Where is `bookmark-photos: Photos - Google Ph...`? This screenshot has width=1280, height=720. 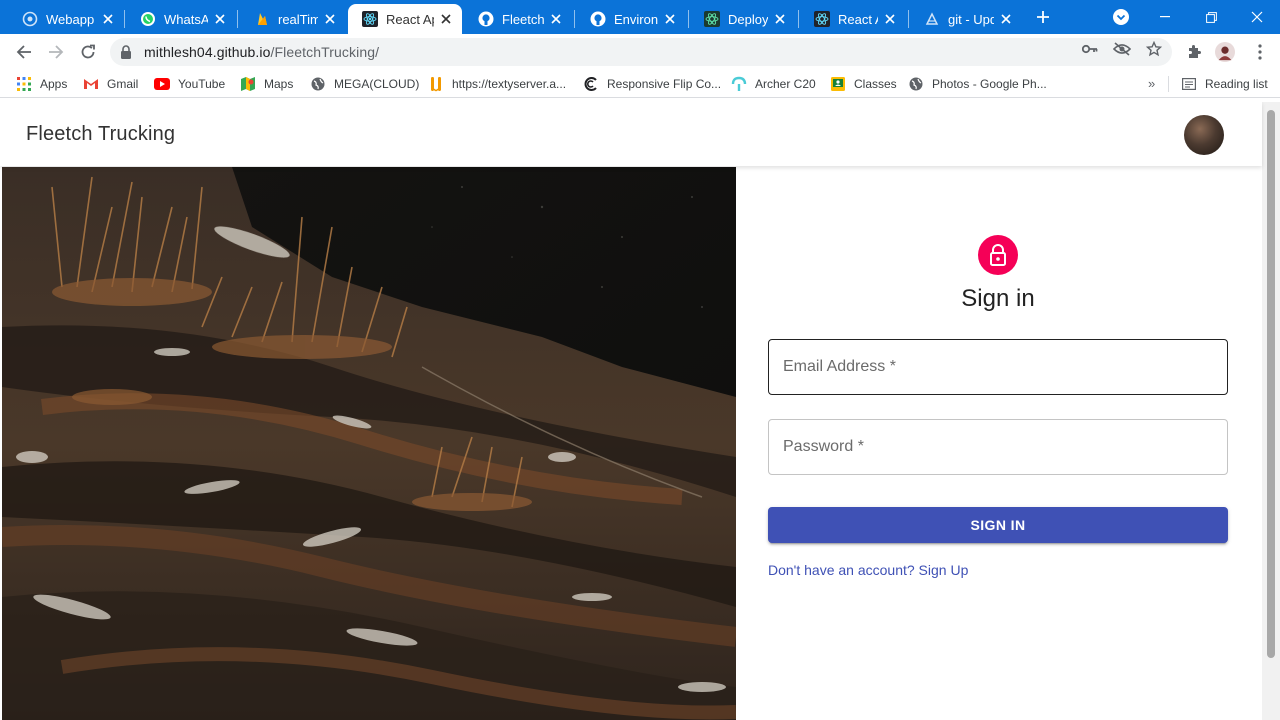
bookmark-photos: Photos - Google Ph... is located at coordinates (977, 84).